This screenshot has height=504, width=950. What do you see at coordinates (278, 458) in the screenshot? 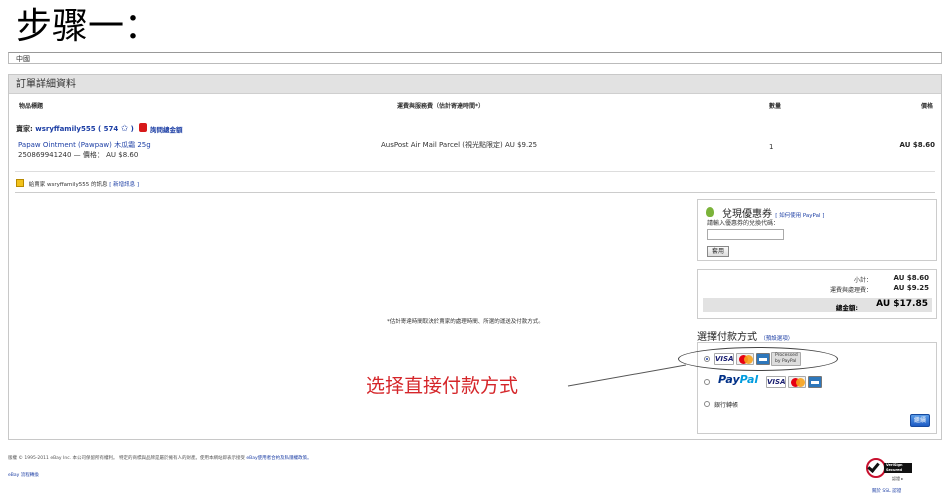
I see `user-agreement-link: eBay使用者合約及私隱權政策。` at bounding box center [278, 458].